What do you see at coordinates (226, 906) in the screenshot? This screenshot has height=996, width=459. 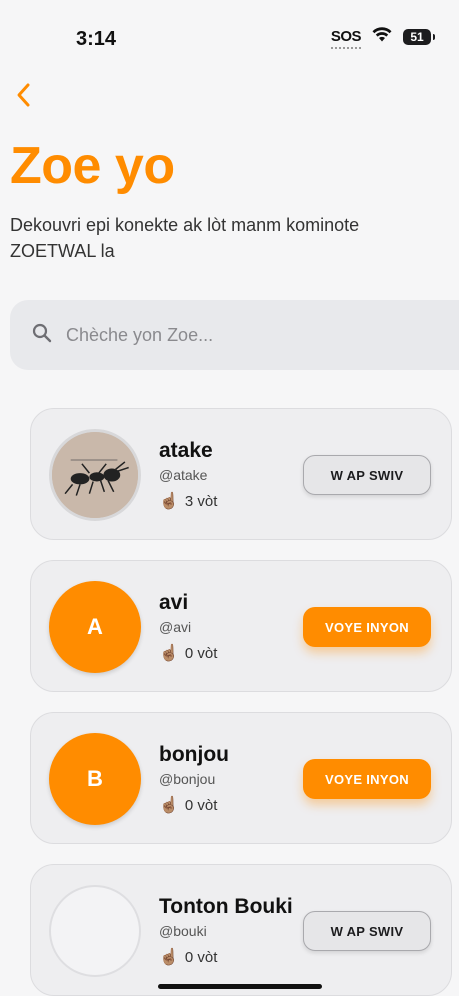 I see `user-name: Tonton Bouki` at bounding box center [226, 906].